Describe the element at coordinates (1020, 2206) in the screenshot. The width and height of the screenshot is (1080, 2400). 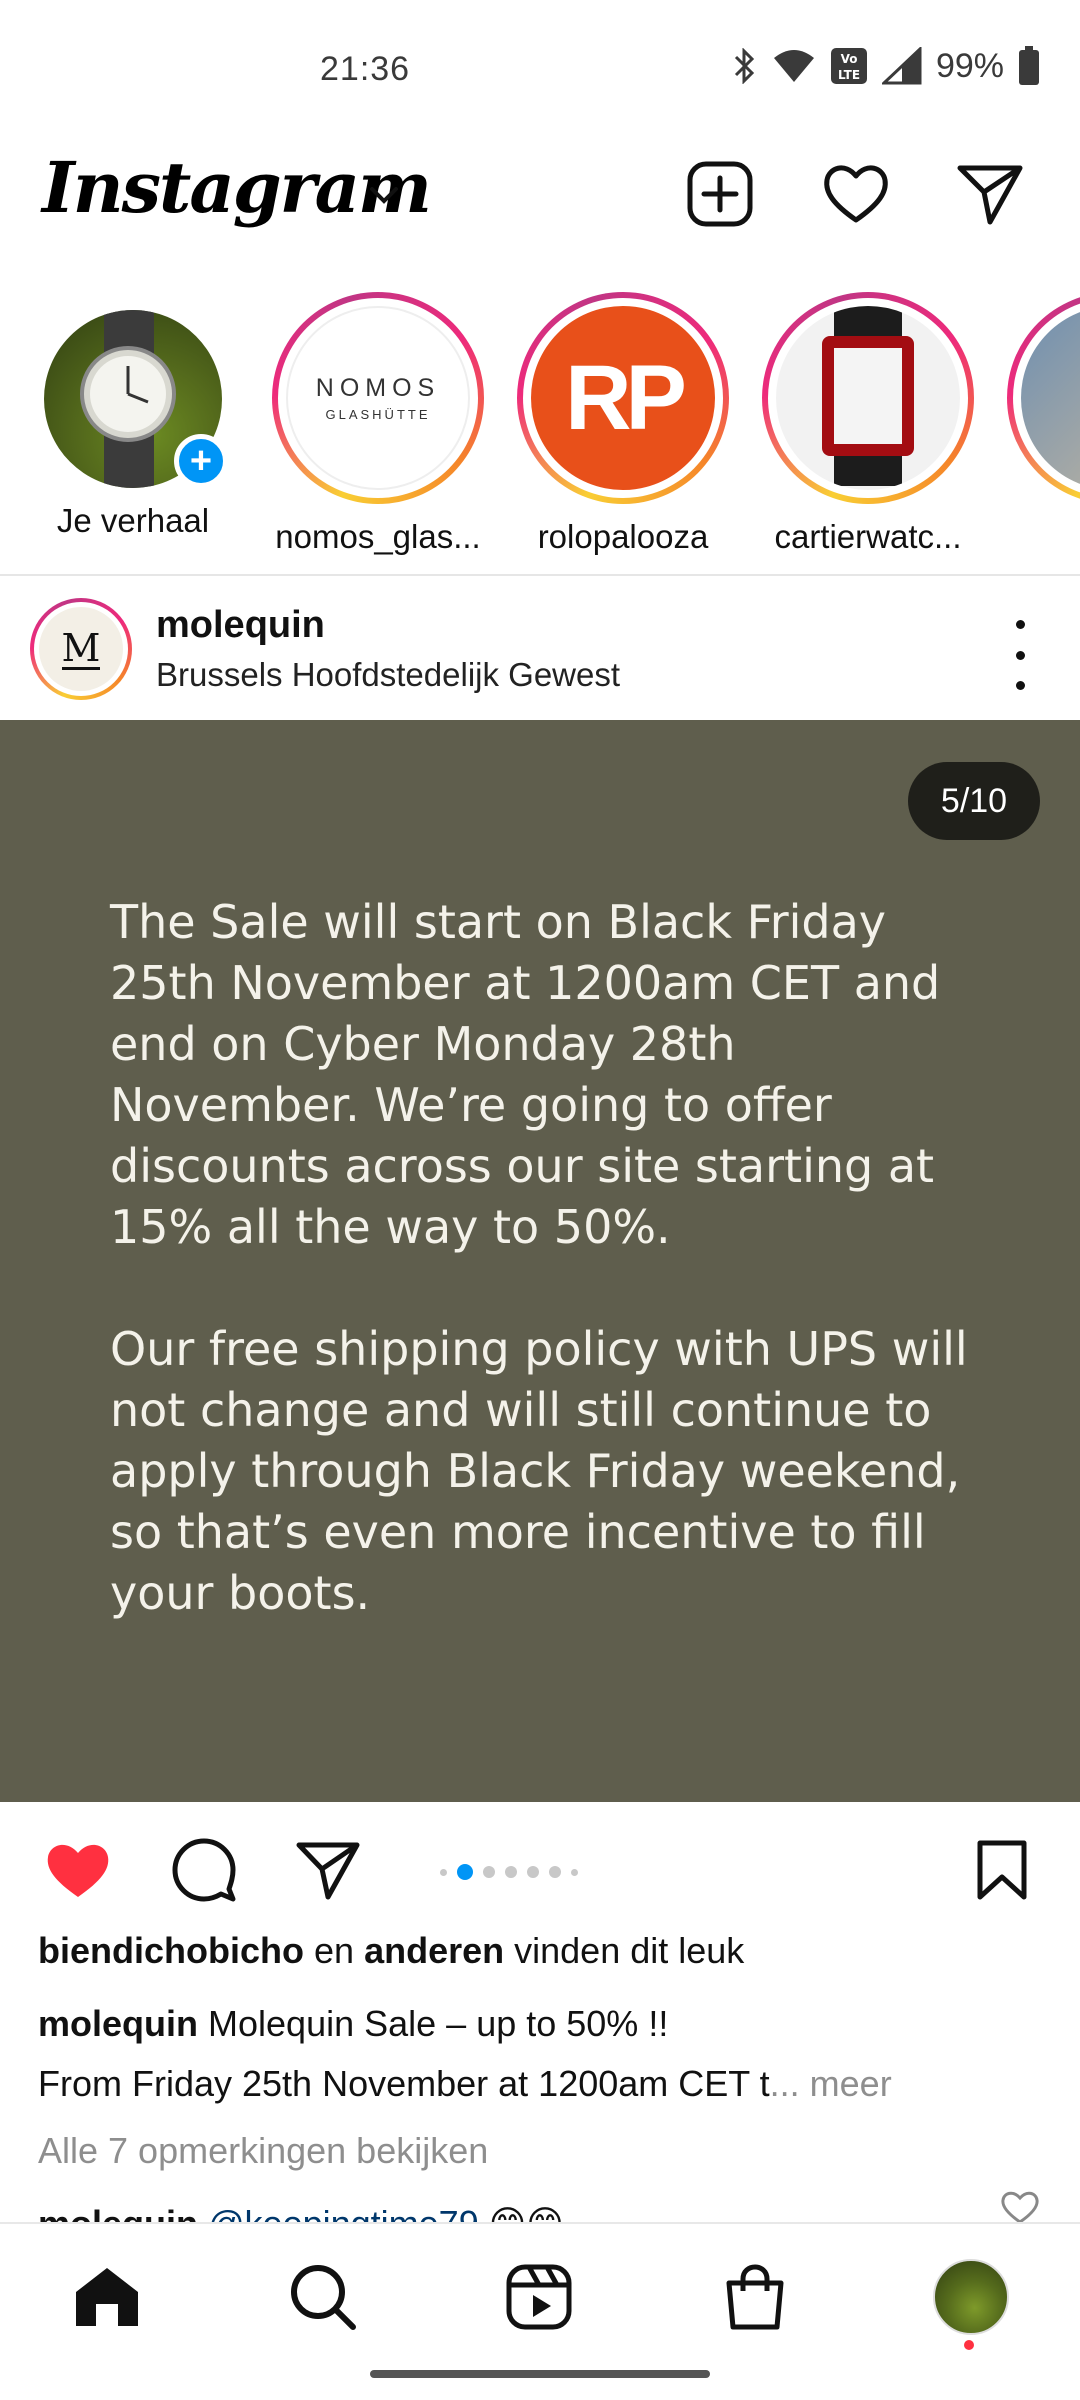
I see `comment-heart-icon` at that location.